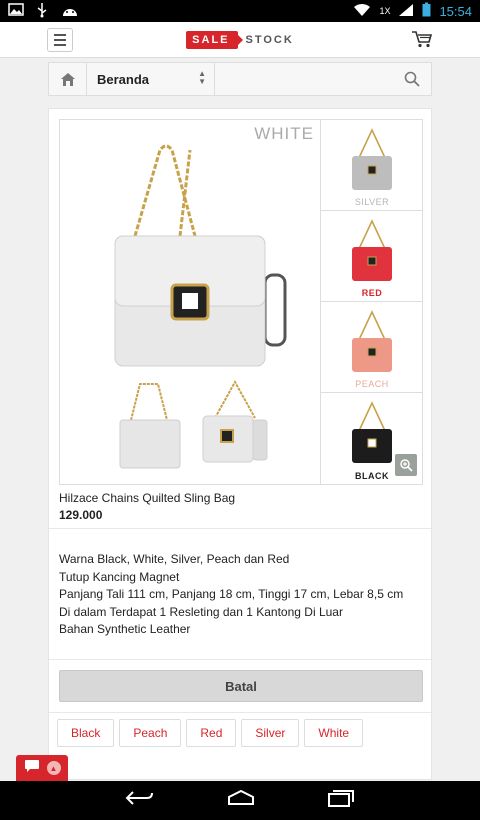 This screenshot has height=820, width=480. I want to click on category-select-value: Beranda, so click(123, 79).